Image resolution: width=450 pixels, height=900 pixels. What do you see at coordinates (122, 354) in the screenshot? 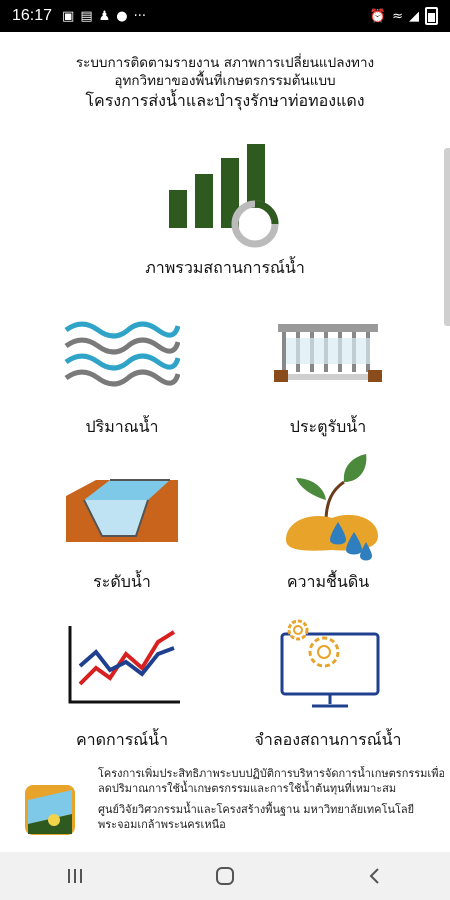
I see `water-wave-icon` at bounding box center [122, 354].